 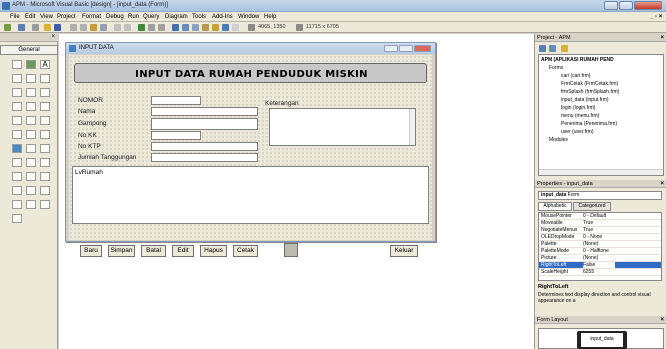 What do you see at coordinates (204, 111) in the screenshot?
I see `nama-field` at bounding box center [204, 111].